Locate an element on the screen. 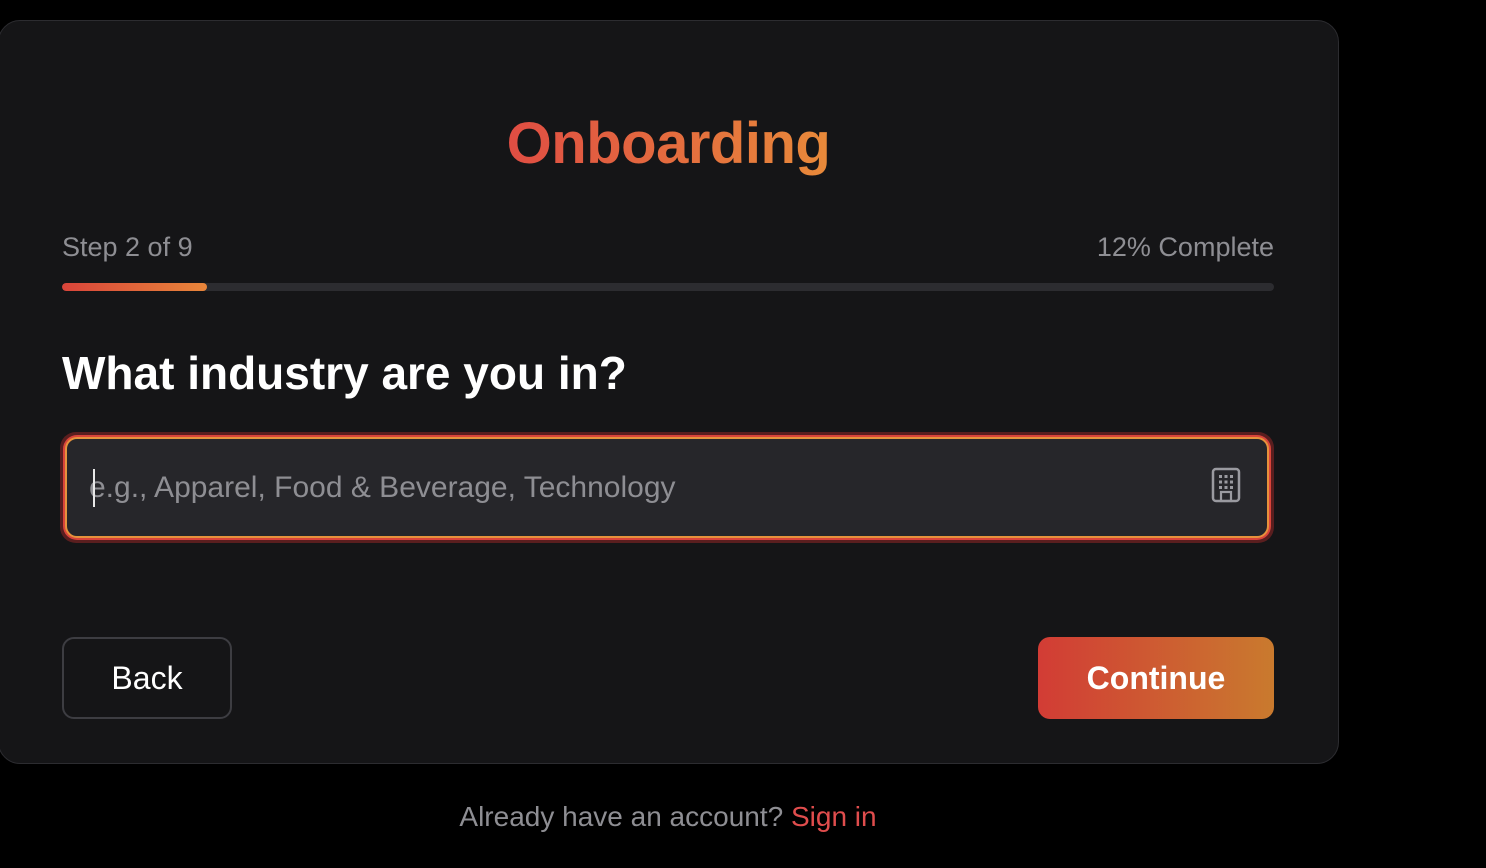 The image size is (1486, 868). continue-button: Continue is located at coordinates (1156, 678).